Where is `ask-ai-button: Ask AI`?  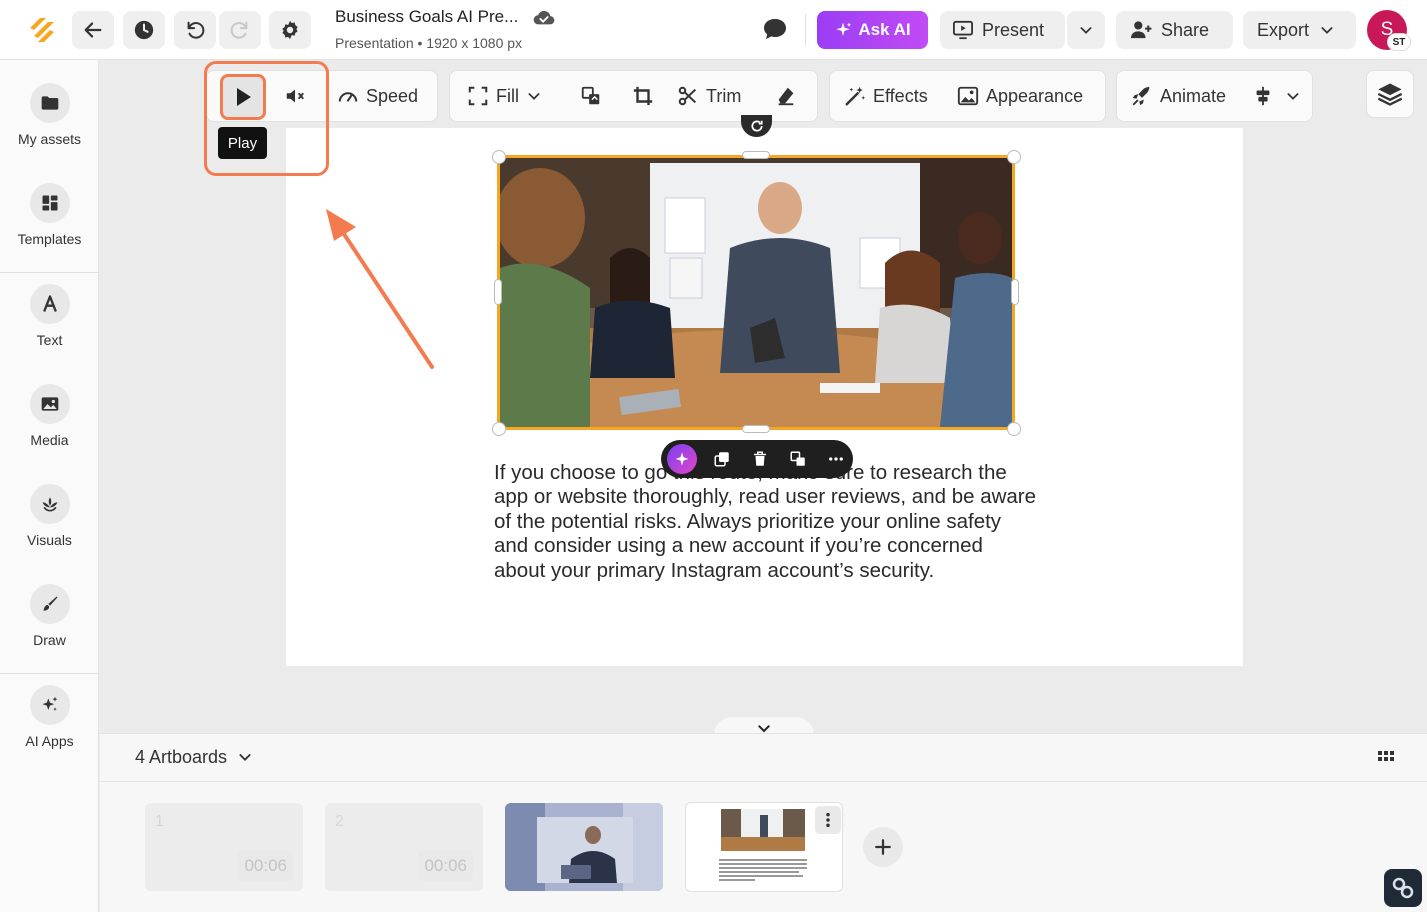
ask-ai-button: Ask AI is located at coordinates (872, 30).